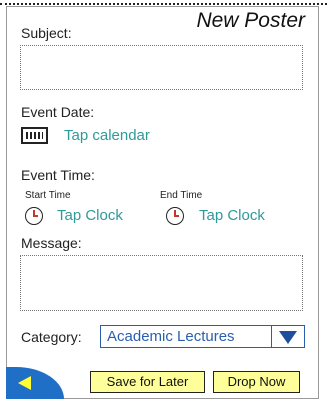  What do you see at coordinates (147, 382) in the screenshot?
I see `save-for-later-button: Save for Later` at bounding box center [147, 382].